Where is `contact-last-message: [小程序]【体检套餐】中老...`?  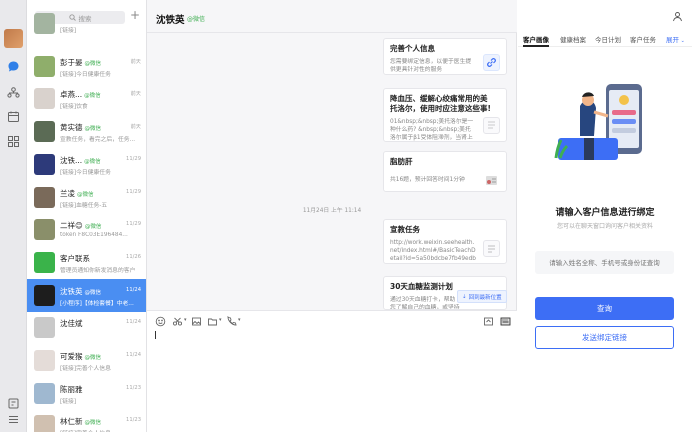
contact-last-message: [小程序]【体检套餐】中老... is located at coordinates (97, 303).